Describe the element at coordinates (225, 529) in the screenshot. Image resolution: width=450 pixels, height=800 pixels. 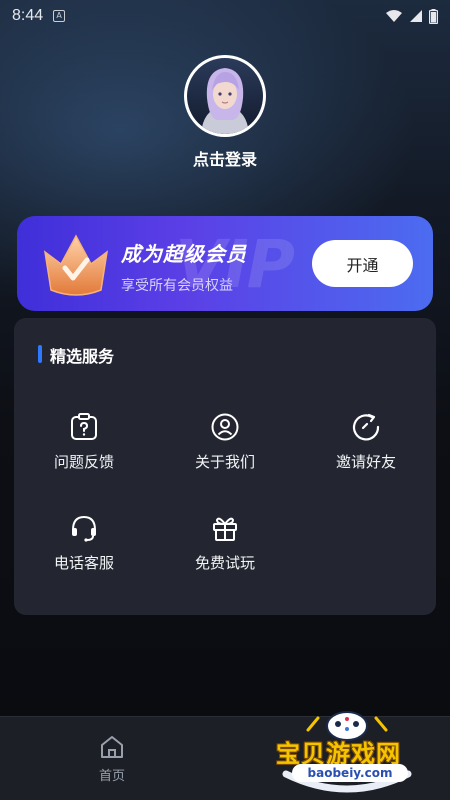
I see `gift-icon` at that location.